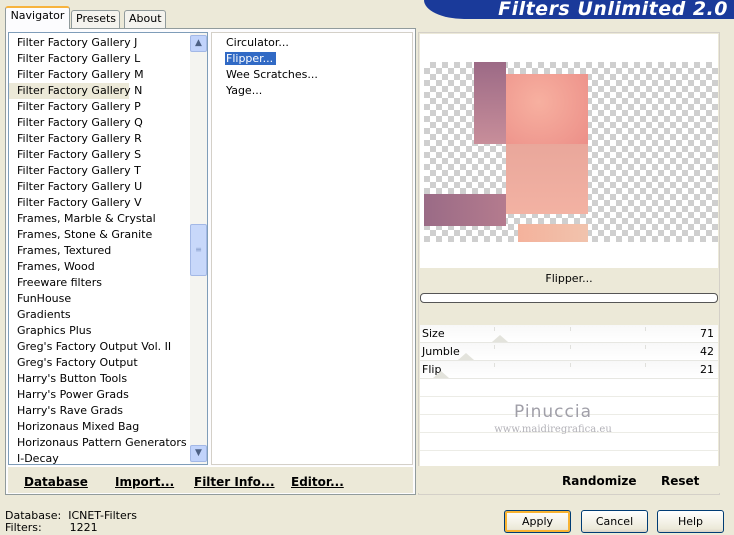  I want to click on reset-button: Reset, so click(680, 481).